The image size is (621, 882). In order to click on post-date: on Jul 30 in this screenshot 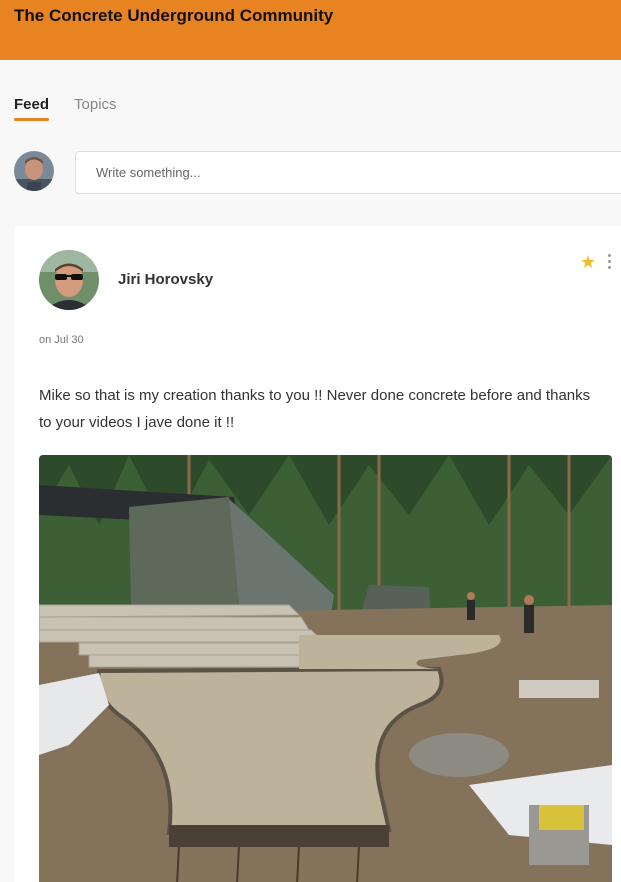, I will do `click(61, 340)`.